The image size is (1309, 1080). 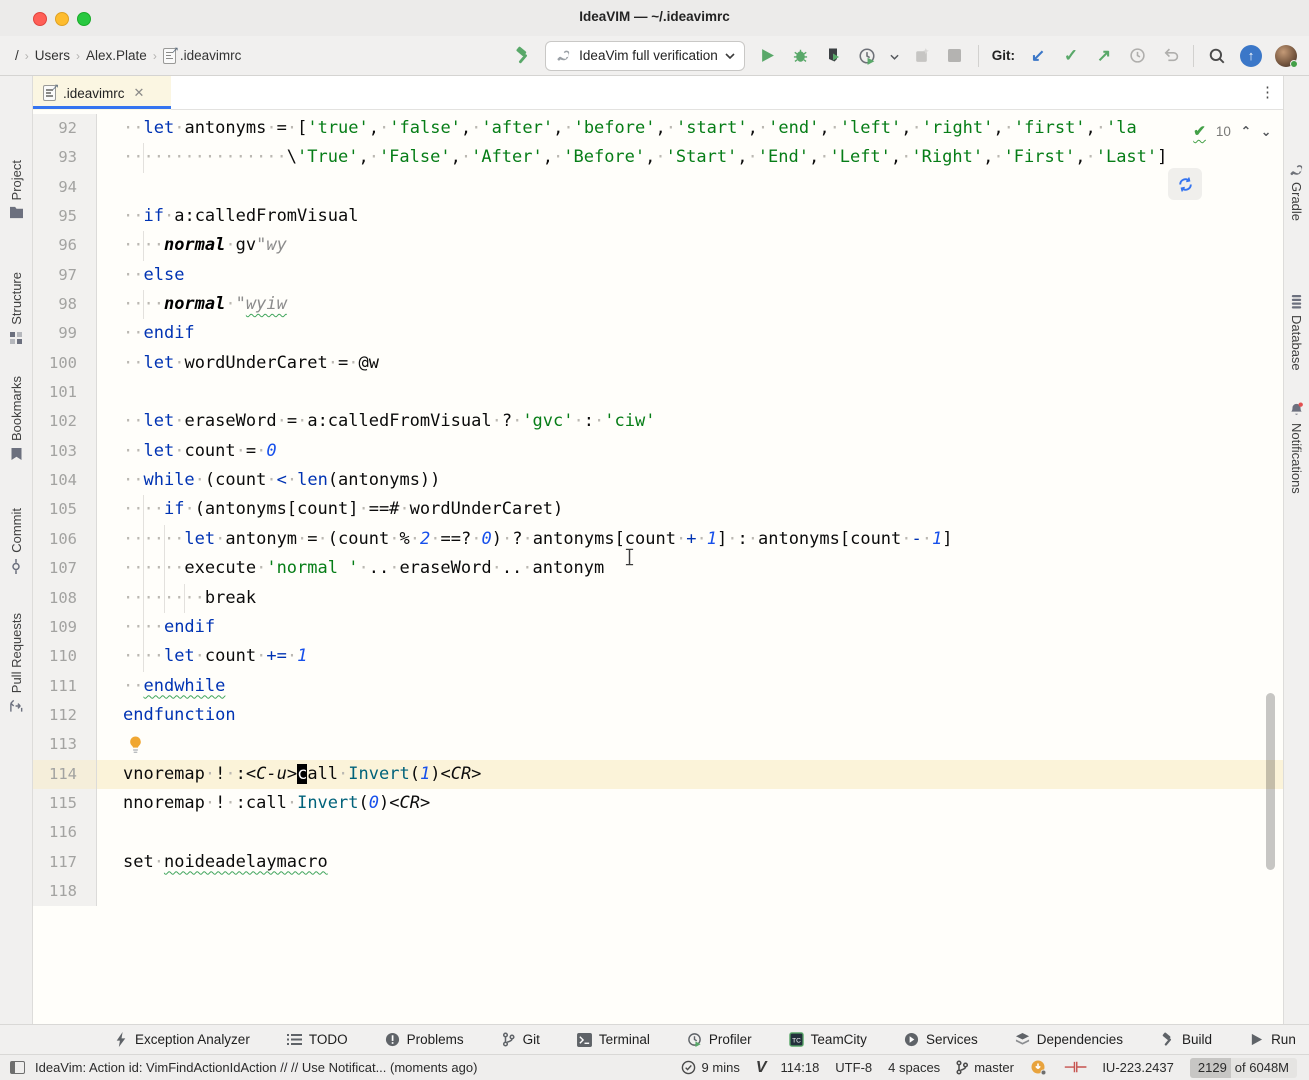 What do you see at coordinates (711, 538) in the screenshot?
I see `code-token: 1` at bounding box center [711, 538].